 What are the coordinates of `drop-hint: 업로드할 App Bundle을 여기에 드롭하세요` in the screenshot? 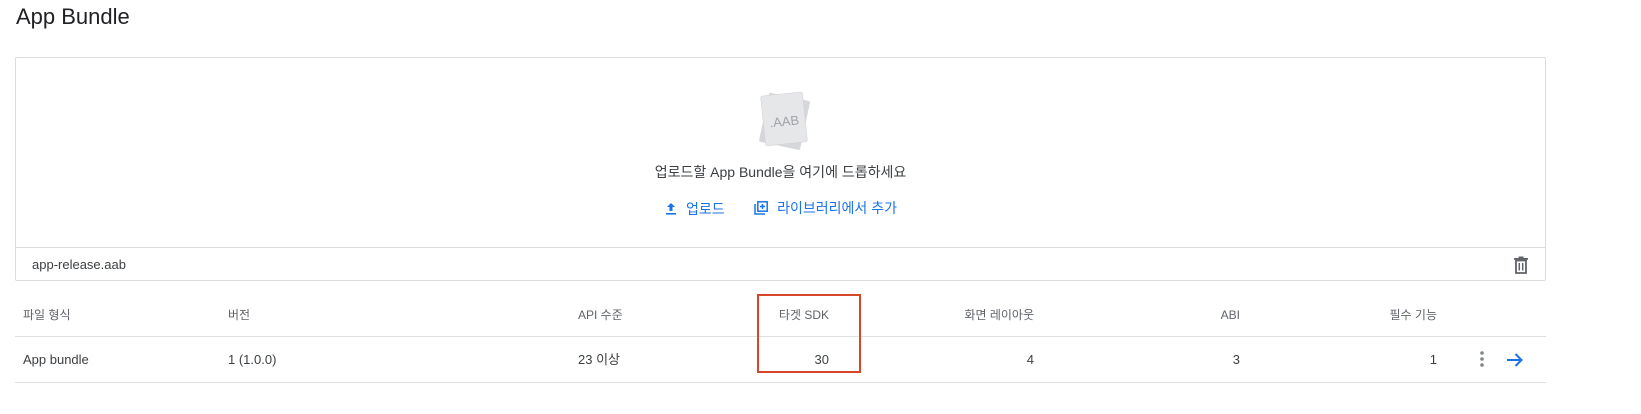 It's located at (780, 172).